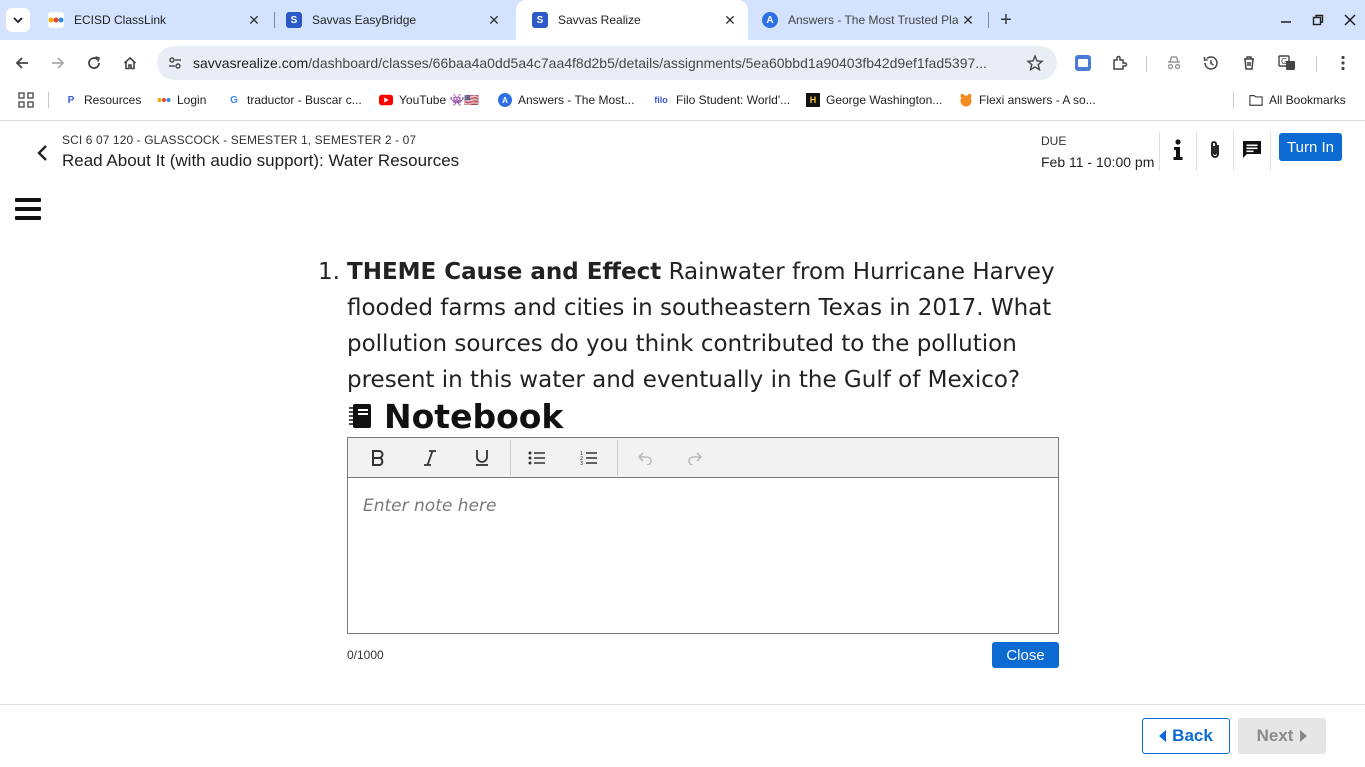 This screenshot has width=1365, height=767. What do you see at coordinates (1282, 736) in the screenshot?
I see `next-button: Next` at bounding box center [1282, 736].